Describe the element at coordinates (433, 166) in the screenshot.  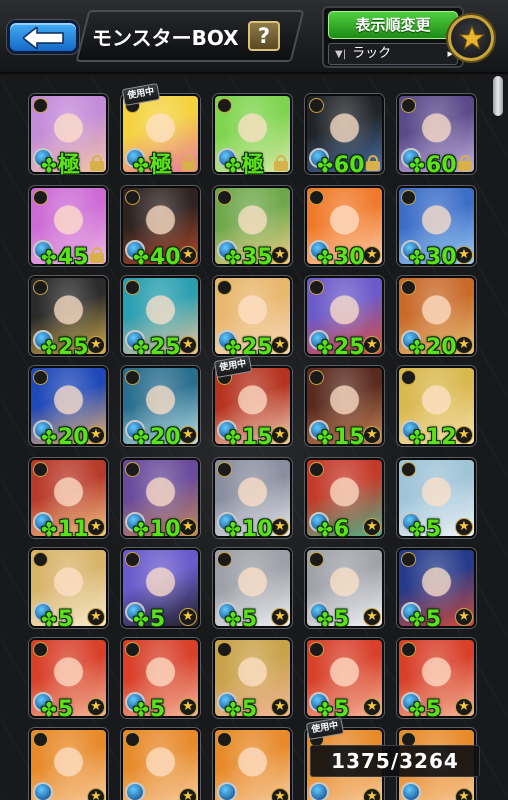
I see `monster-level: ✤60` at that location.